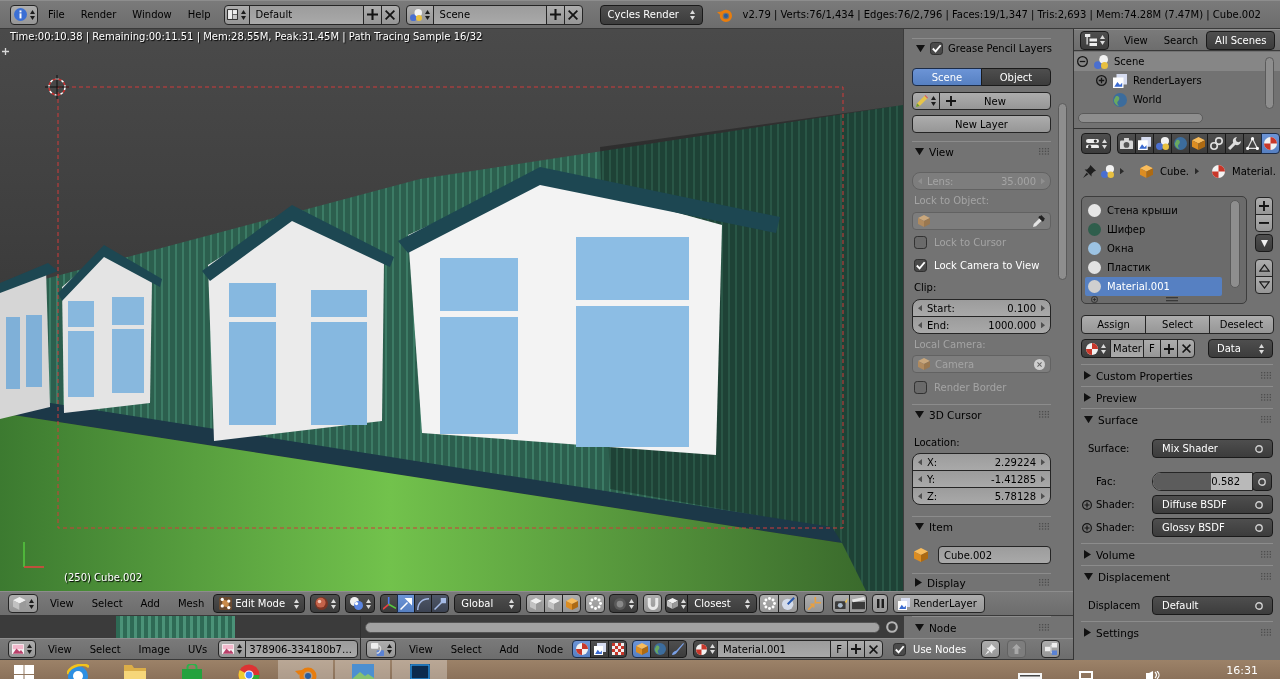 This screenshot has width=1280, height=679. I want to click on material-browse-button, so click(1096, 348).